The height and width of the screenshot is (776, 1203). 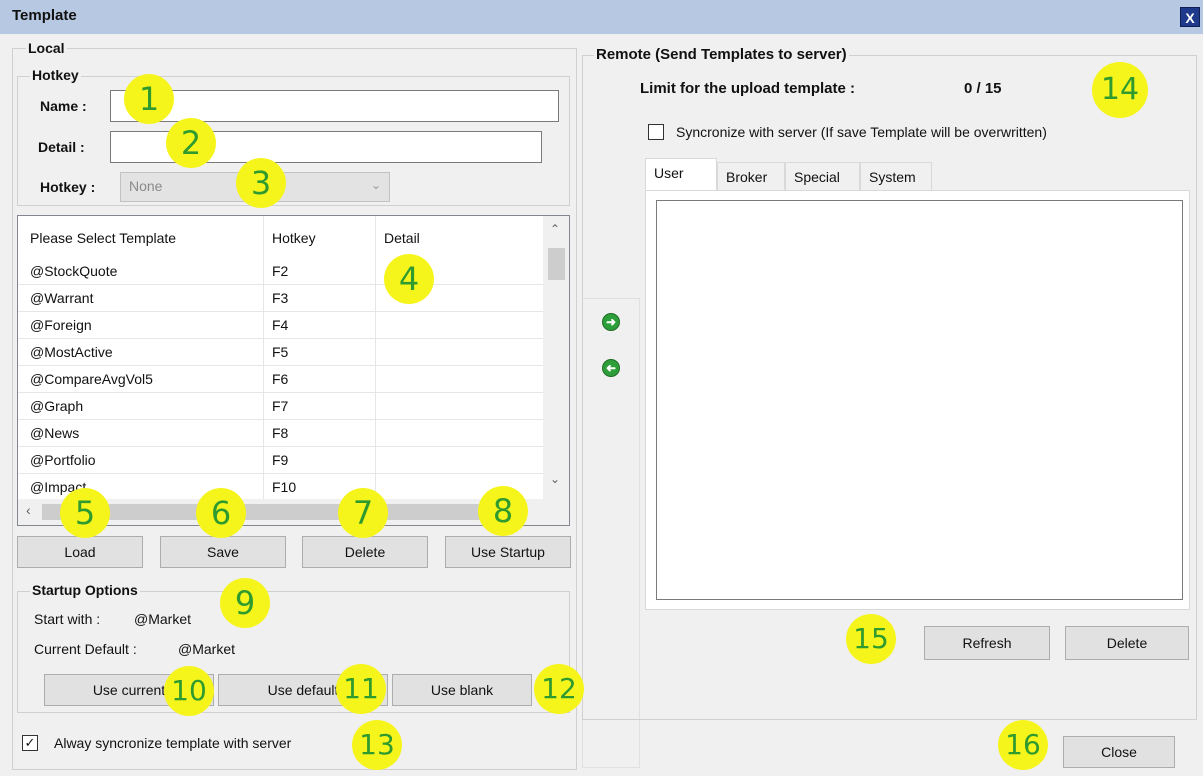 I want to click on table-row: @Warrant F3, so click(x=280, y=298).